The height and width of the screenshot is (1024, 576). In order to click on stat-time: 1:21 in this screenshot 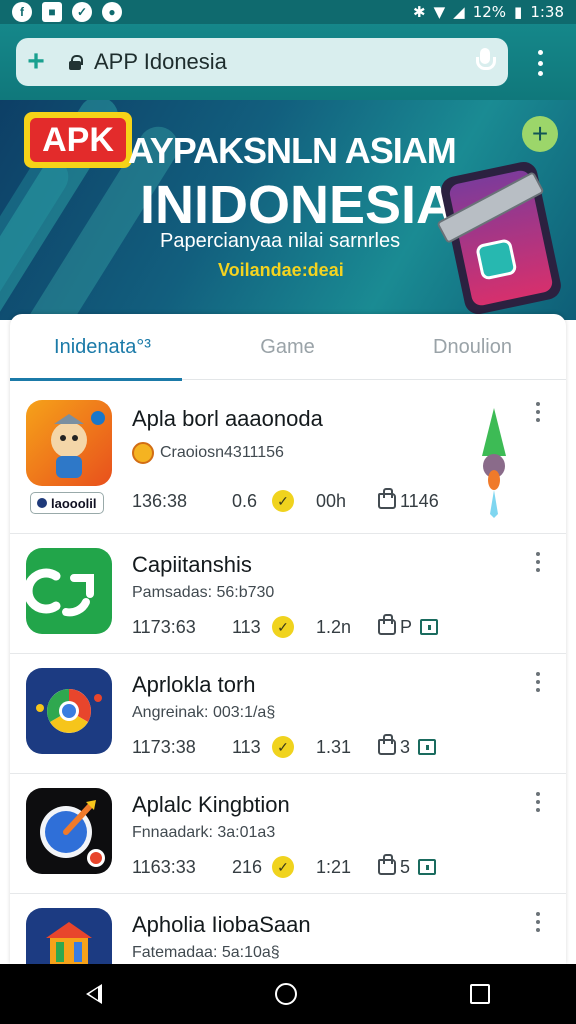, I will do `click(334, 866)`.